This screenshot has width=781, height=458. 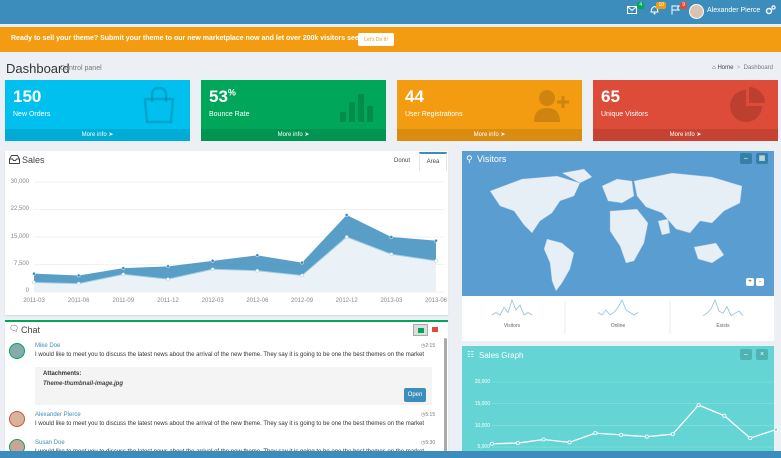 I want to click on sales-graph-line-chart, so click(x=634, y=414).